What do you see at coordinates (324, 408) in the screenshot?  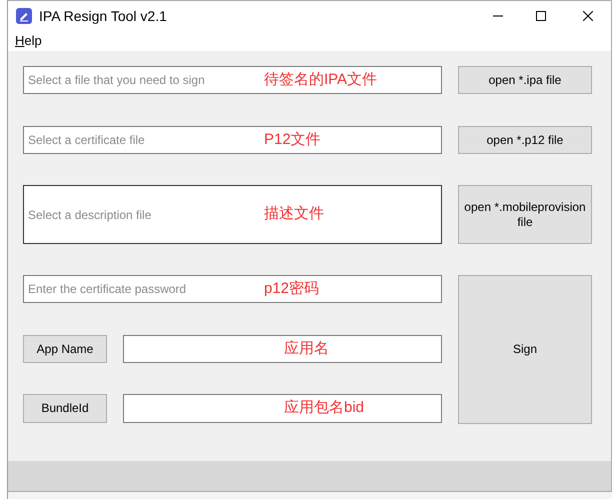 I see `annotation-text: 应用包名bid` at bounding box center [324, 408].